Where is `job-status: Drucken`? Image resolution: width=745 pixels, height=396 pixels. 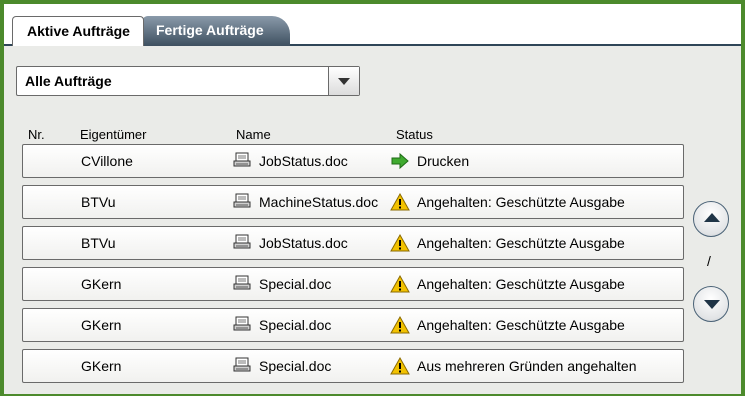 job-status: Drucken is located at coordinates (443, 161).